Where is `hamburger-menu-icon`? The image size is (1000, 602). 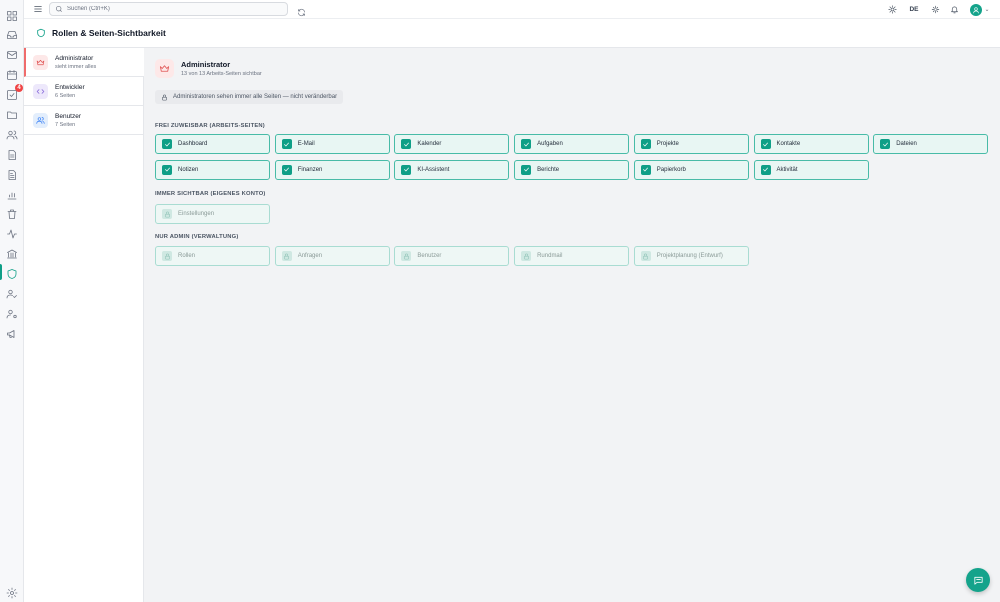
hamburger-menu-icon is located at coordinates (38, 9).